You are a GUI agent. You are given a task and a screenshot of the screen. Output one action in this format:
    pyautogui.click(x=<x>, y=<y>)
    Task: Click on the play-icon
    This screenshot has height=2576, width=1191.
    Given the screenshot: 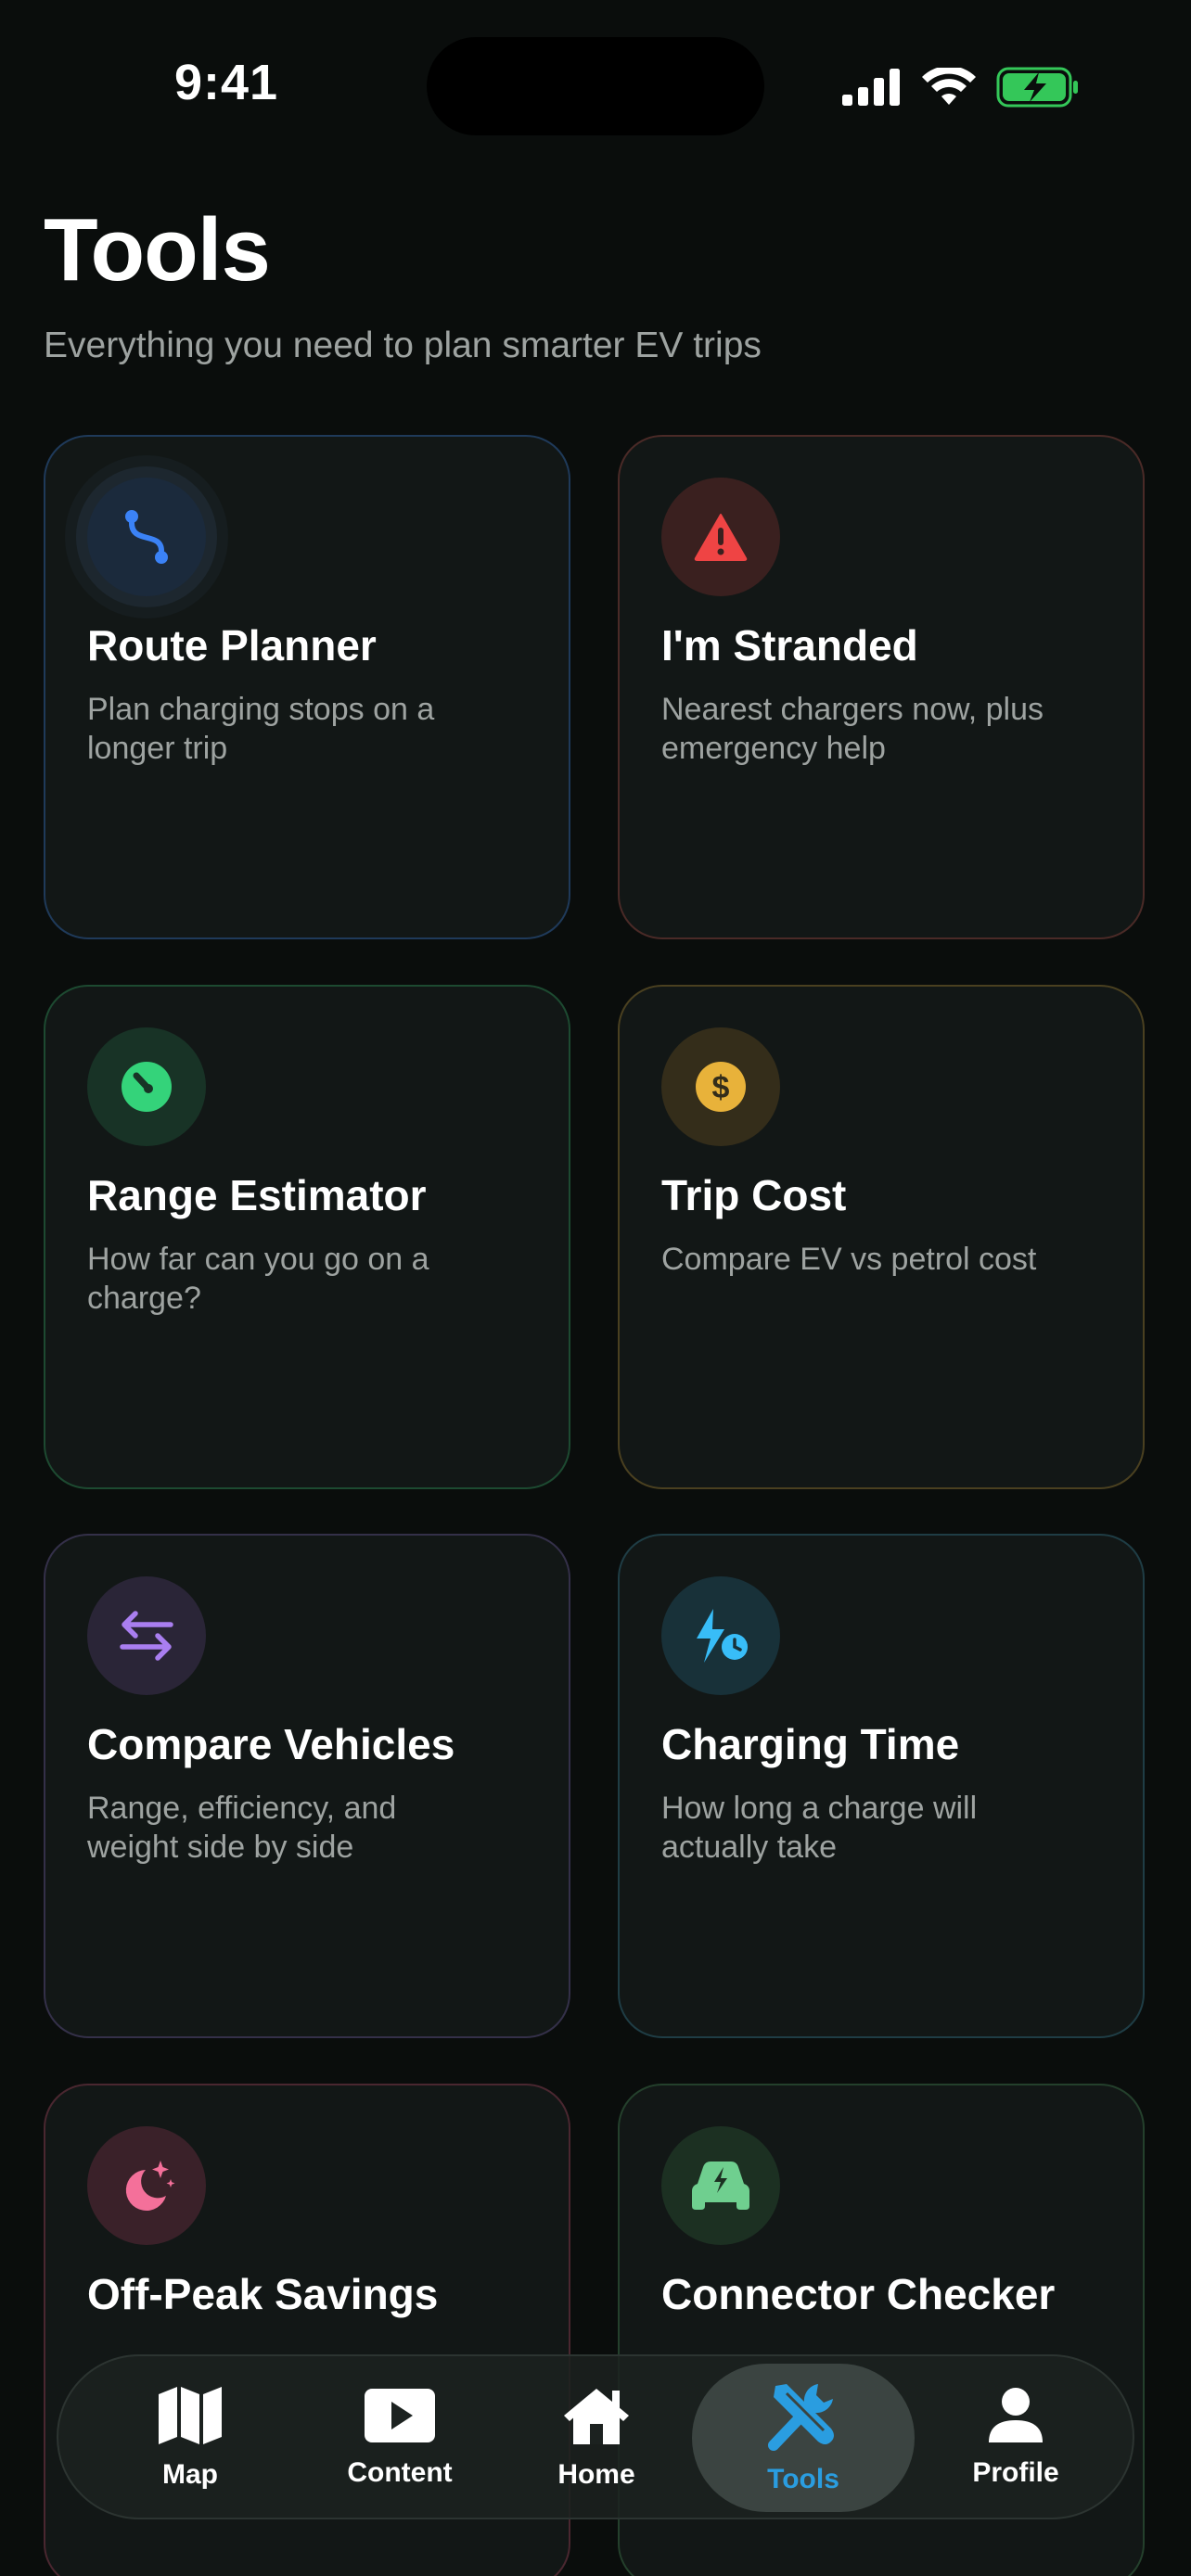 What is the action you would take?
    pyautogui.click(x=400, y=2415)
    